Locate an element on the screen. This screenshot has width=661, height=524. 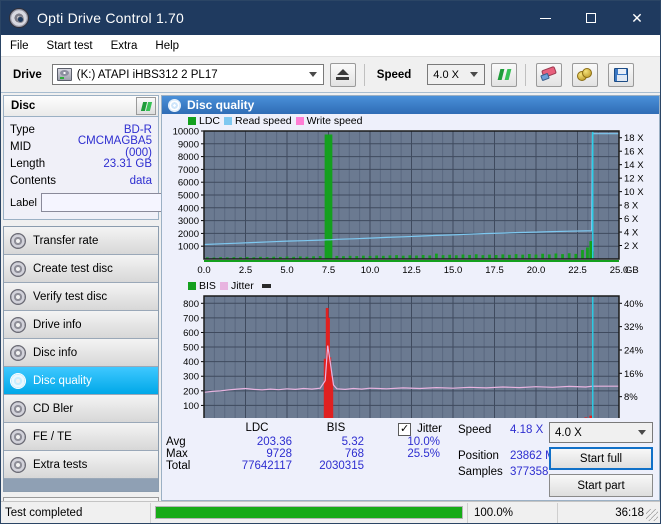
test-speed-select: 4.0 X is located at coordinates (601, 432).